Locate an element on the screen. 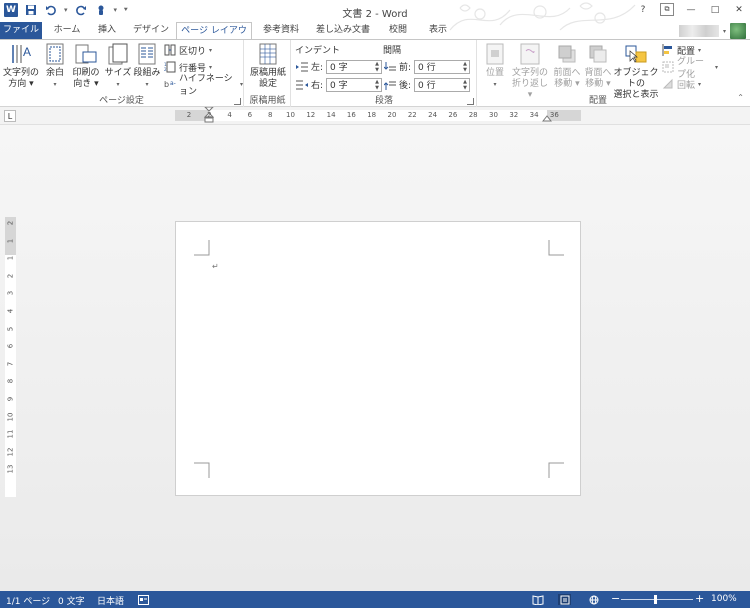 This screenshot has width=750, height=608. text-direction-button: A 文字列の 方向 ▾ is located at coordinates (21, 66).